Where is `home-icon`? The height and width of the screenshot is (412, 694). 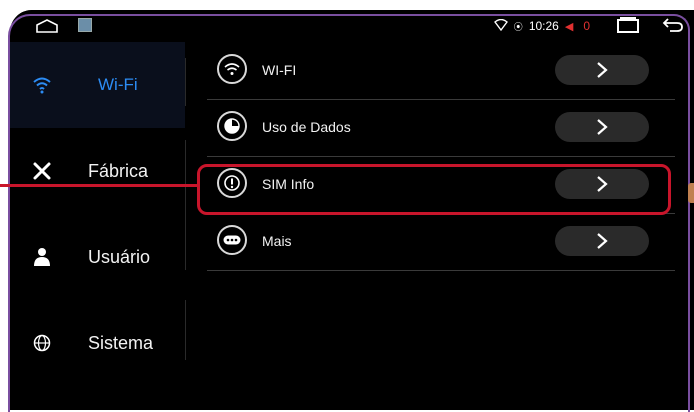 home-icon is located at coordinates (47, 28).